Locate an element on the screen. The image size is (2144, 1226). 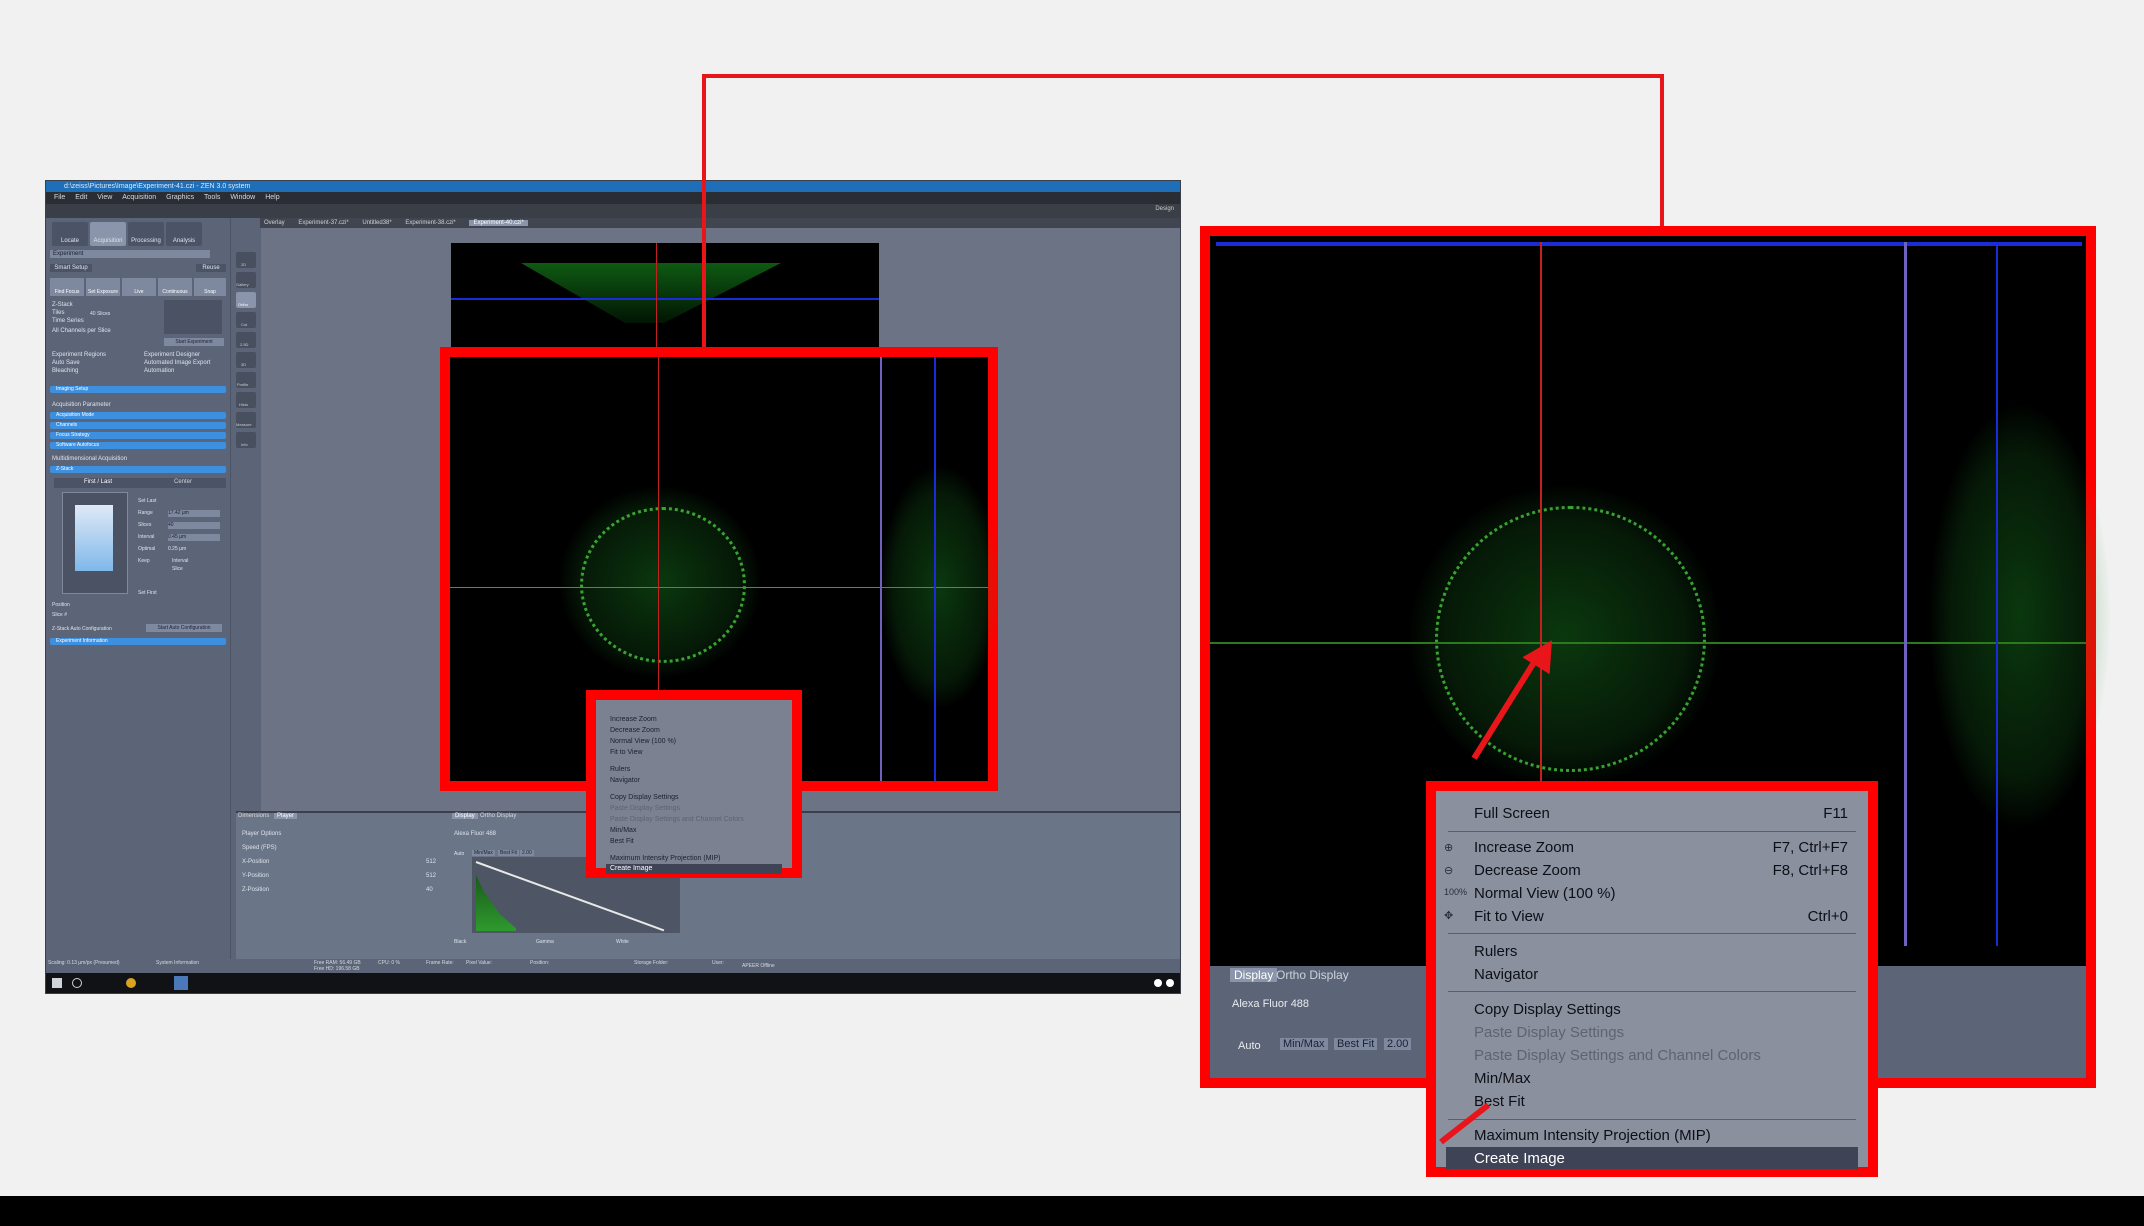
tab-player: Player is located at coordinates (286, 816).